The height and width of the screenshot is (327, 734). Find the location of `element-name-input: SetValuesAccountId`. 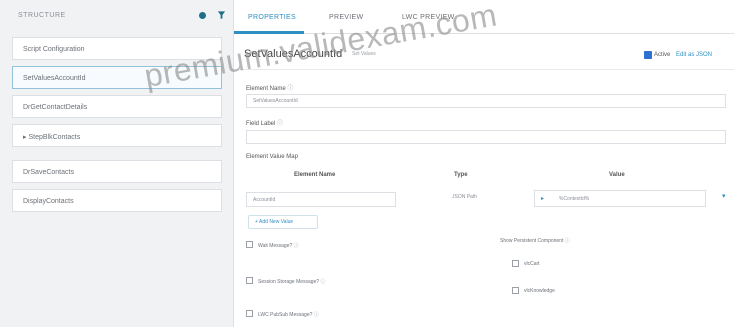

element-name-input: SetValuesAccountId is located at coordinates (486, 101).